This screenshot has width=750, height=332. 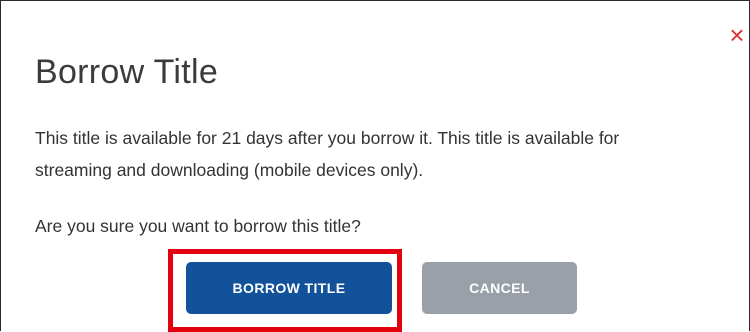 I want to click on borrow-title-button: BORROW TITLE, so click(x=289, y=288).